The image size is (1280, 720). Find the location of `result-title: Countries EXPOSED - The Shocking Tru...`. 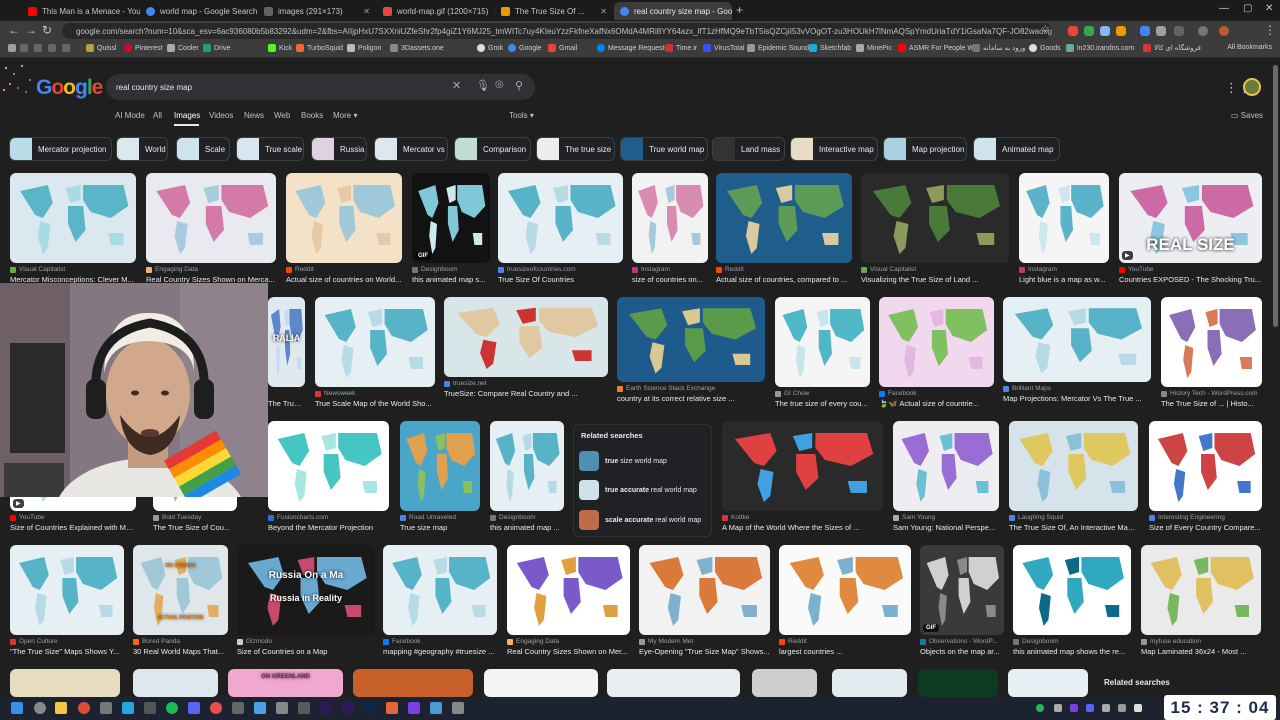

result-title: Countries EXPOSED - The Shocking Tru... is located at coordinates (1190, 279).